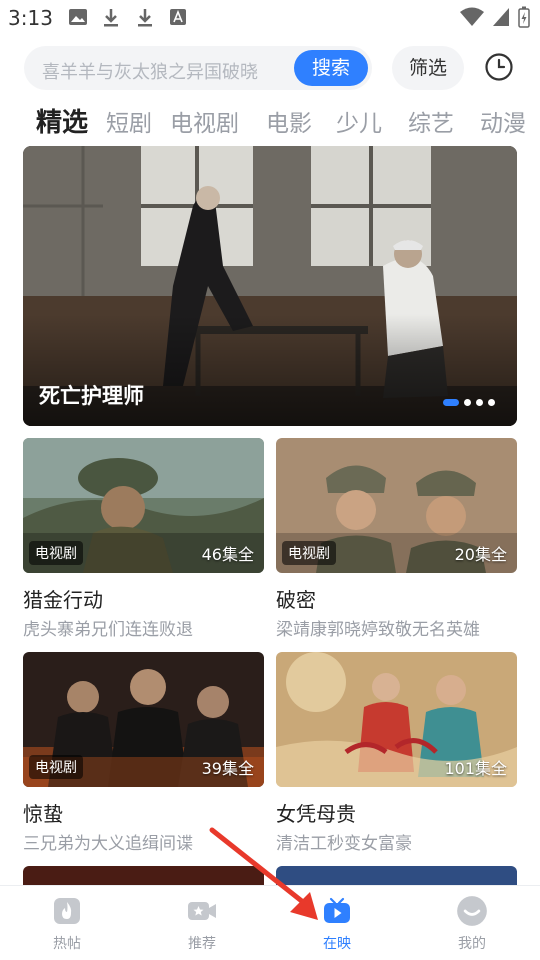 Image resolution: width=540 pixels, height=960 pixels. What do you see at coordinates (143, 719) in the screenshot?
I see `card-thumbnail: 电视剧 39集全` at bounding box center [143, 719].